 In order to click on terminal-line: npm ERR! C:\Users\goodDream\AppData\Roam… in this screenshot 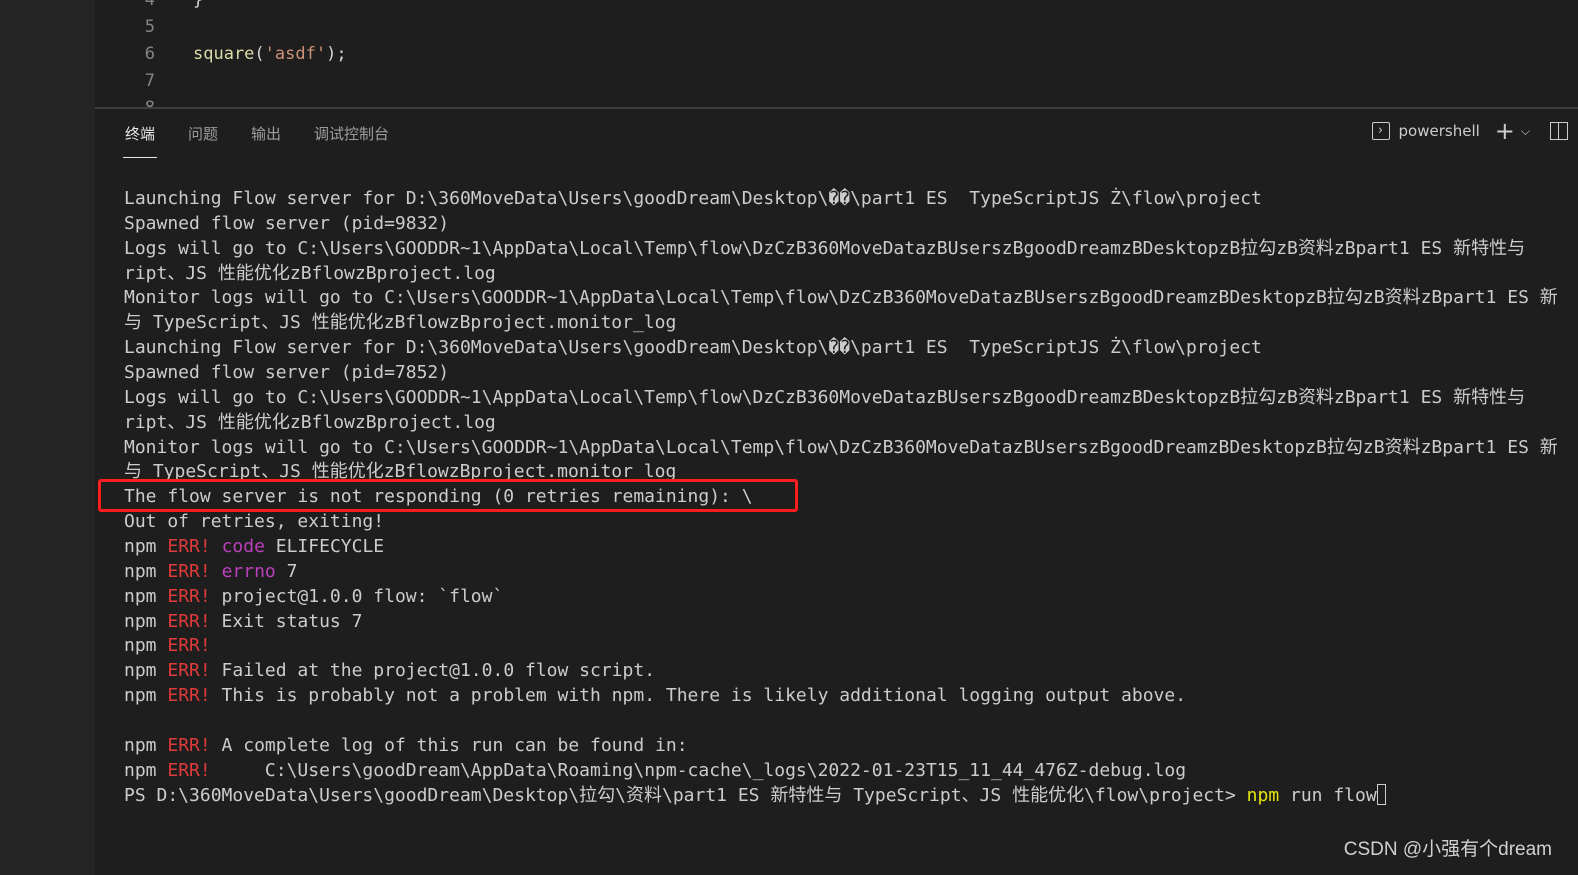, I will do `click(841, 771)`.